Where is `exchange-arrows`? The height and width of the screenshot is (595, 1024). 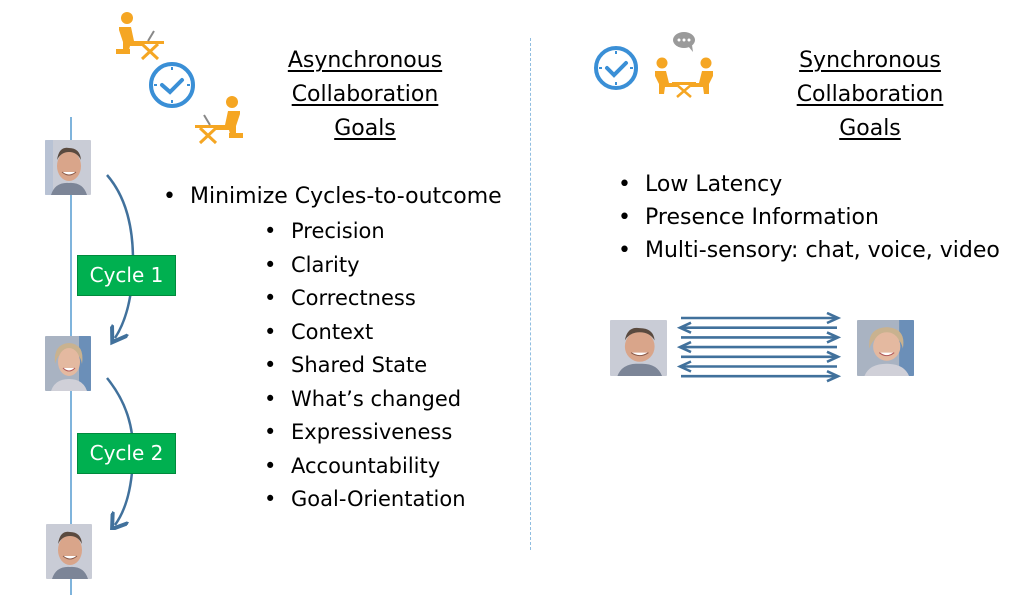
exchange-arrows is located at coordinates (759, 347).